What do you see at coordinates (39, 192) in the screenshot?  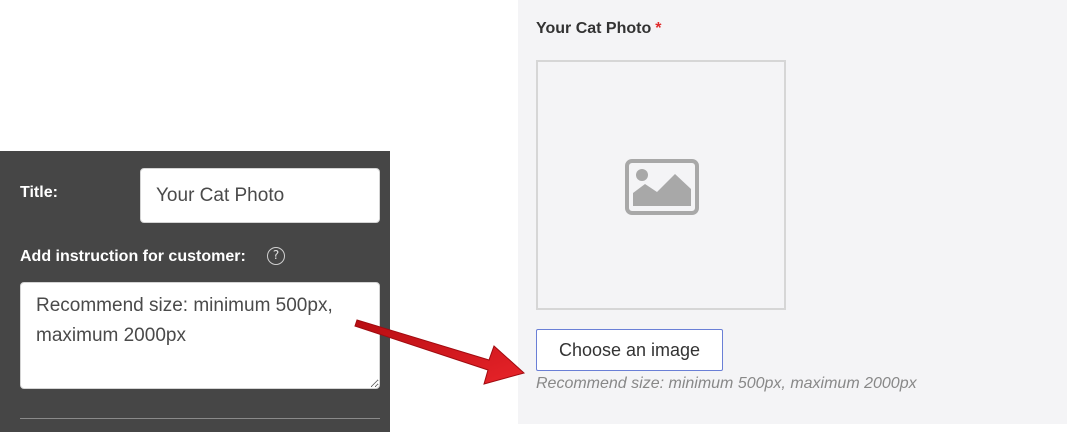 I see `title-label: Title:` at bounding box center [39, 192].